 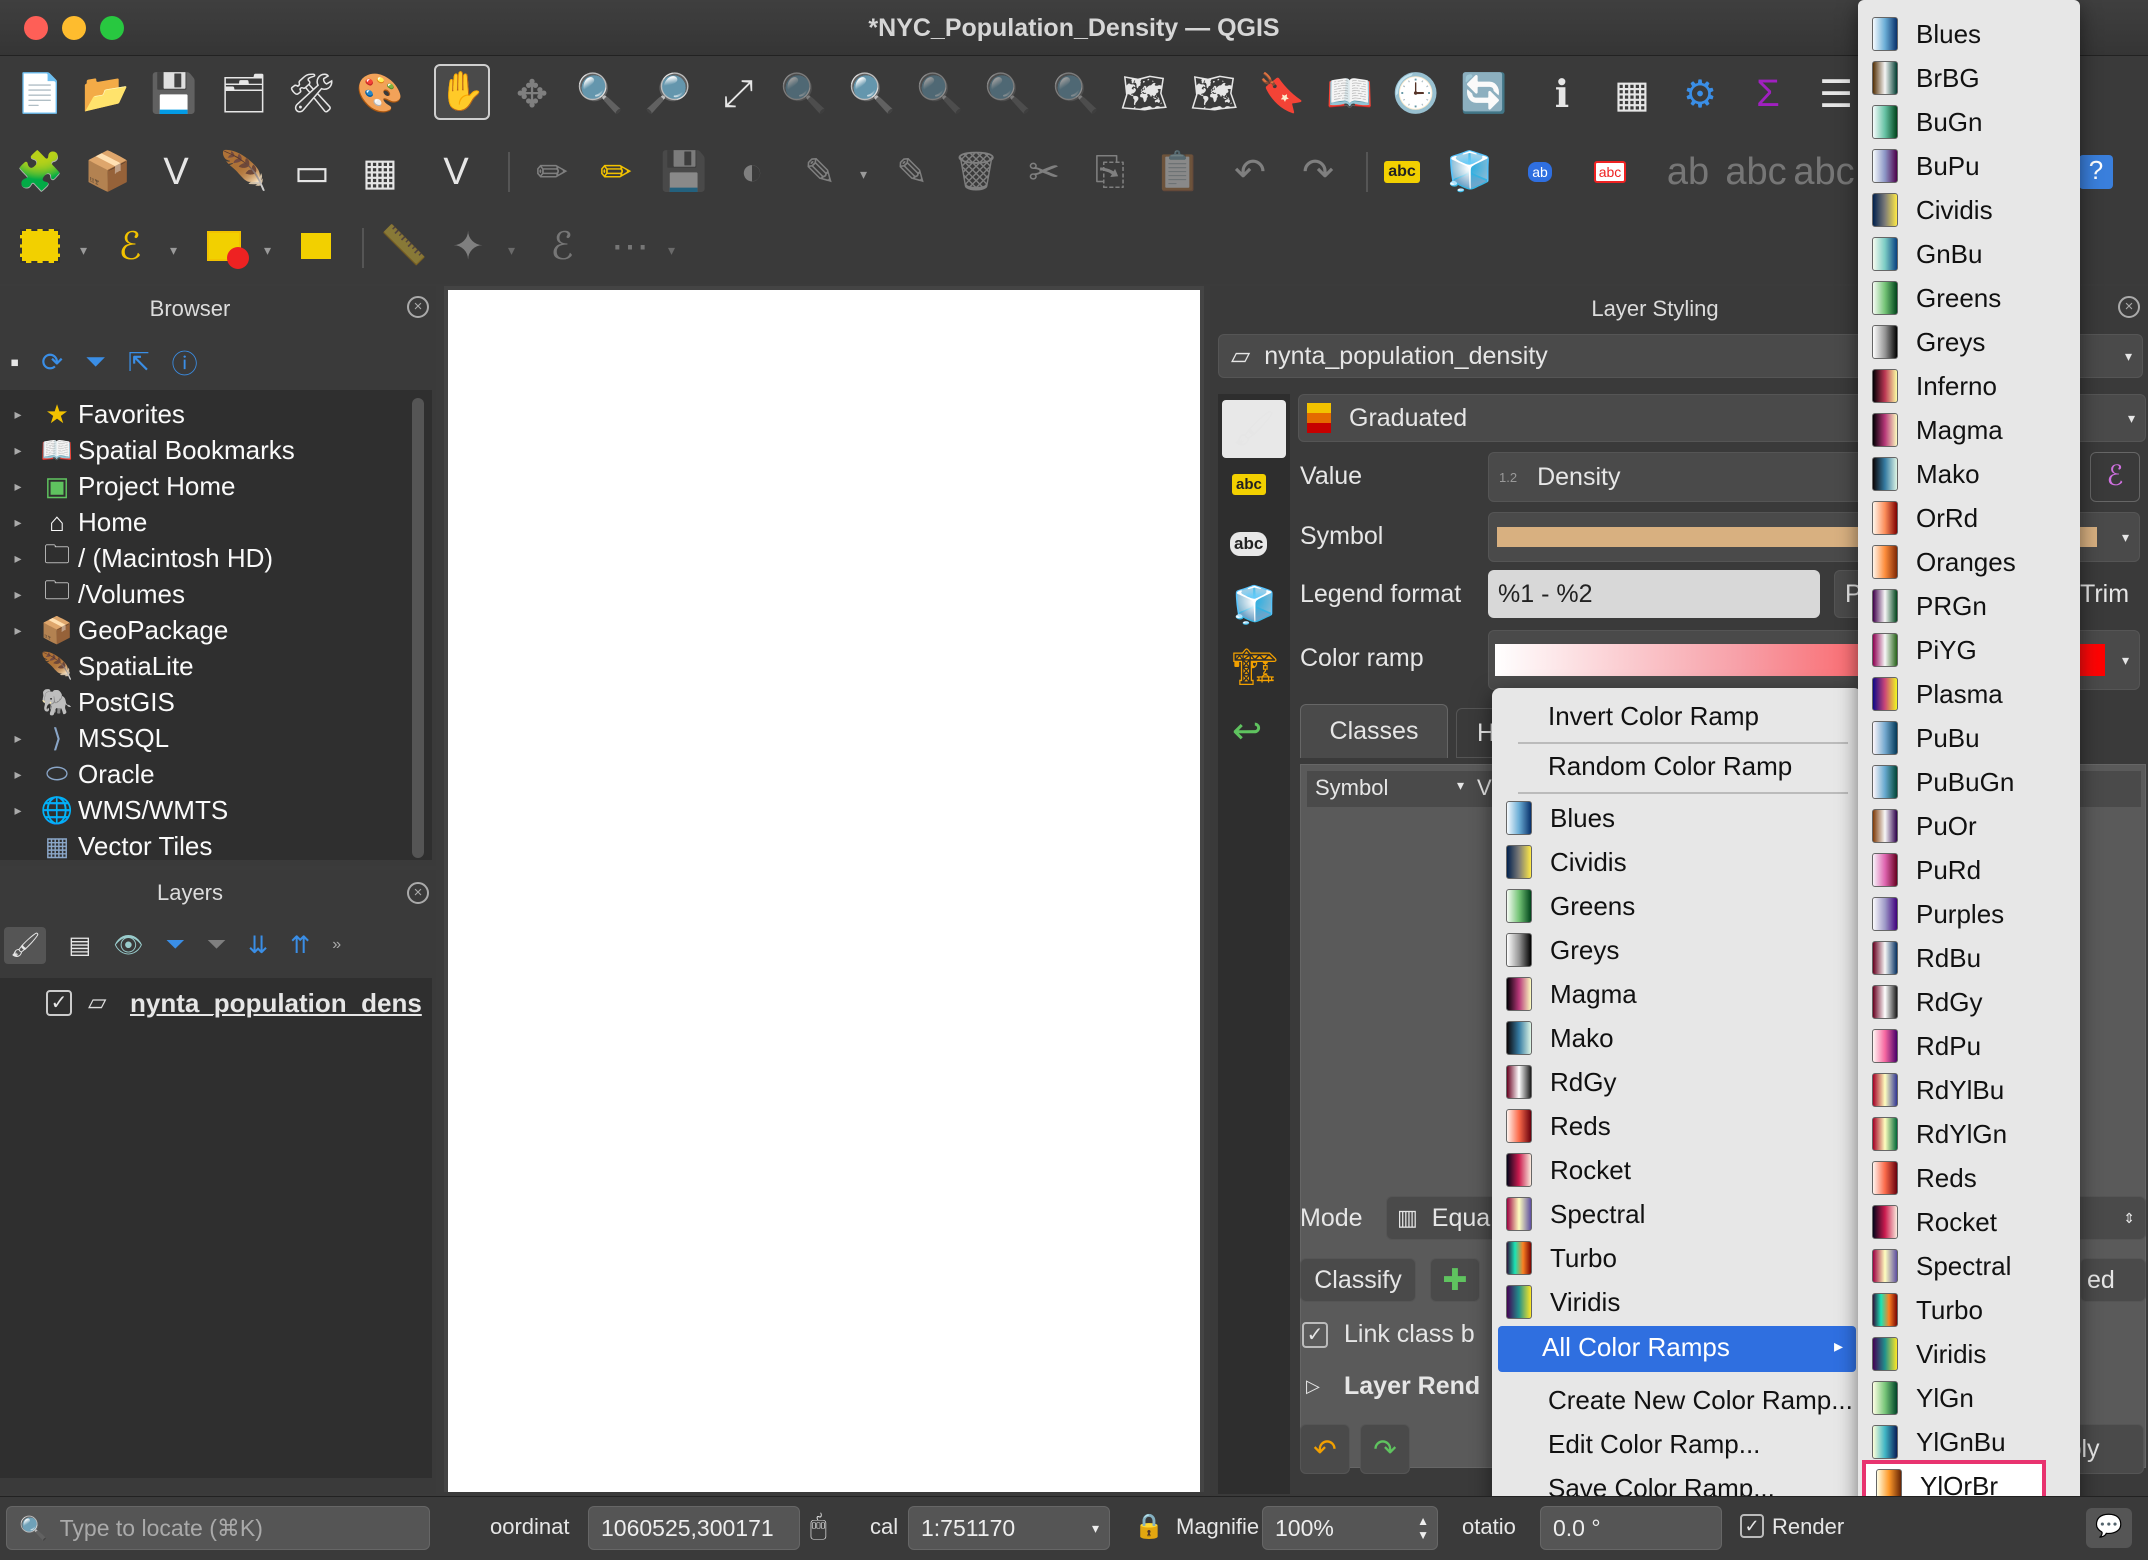 I want to click on submenu-ramp-greens: Greens, so click(x=1970, y=298).